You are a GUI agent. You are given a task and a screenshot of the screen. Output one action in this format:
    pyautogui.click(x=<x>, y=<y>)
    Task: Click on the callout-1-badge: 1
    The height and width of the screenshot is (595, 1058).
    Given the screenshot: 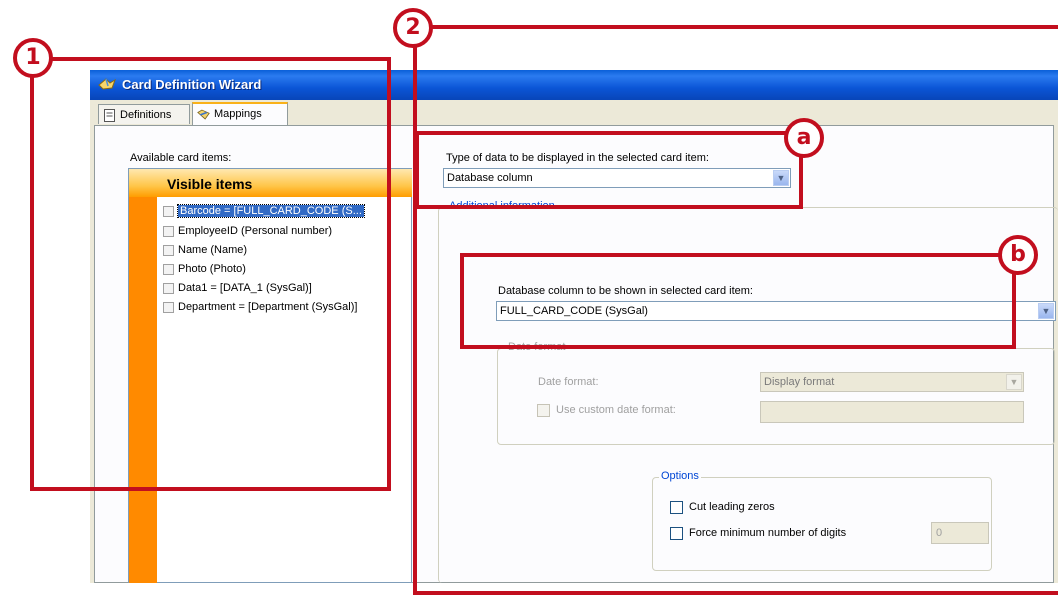 What is the action you would take?
    pyautogui.click(x=33, y=58)
    